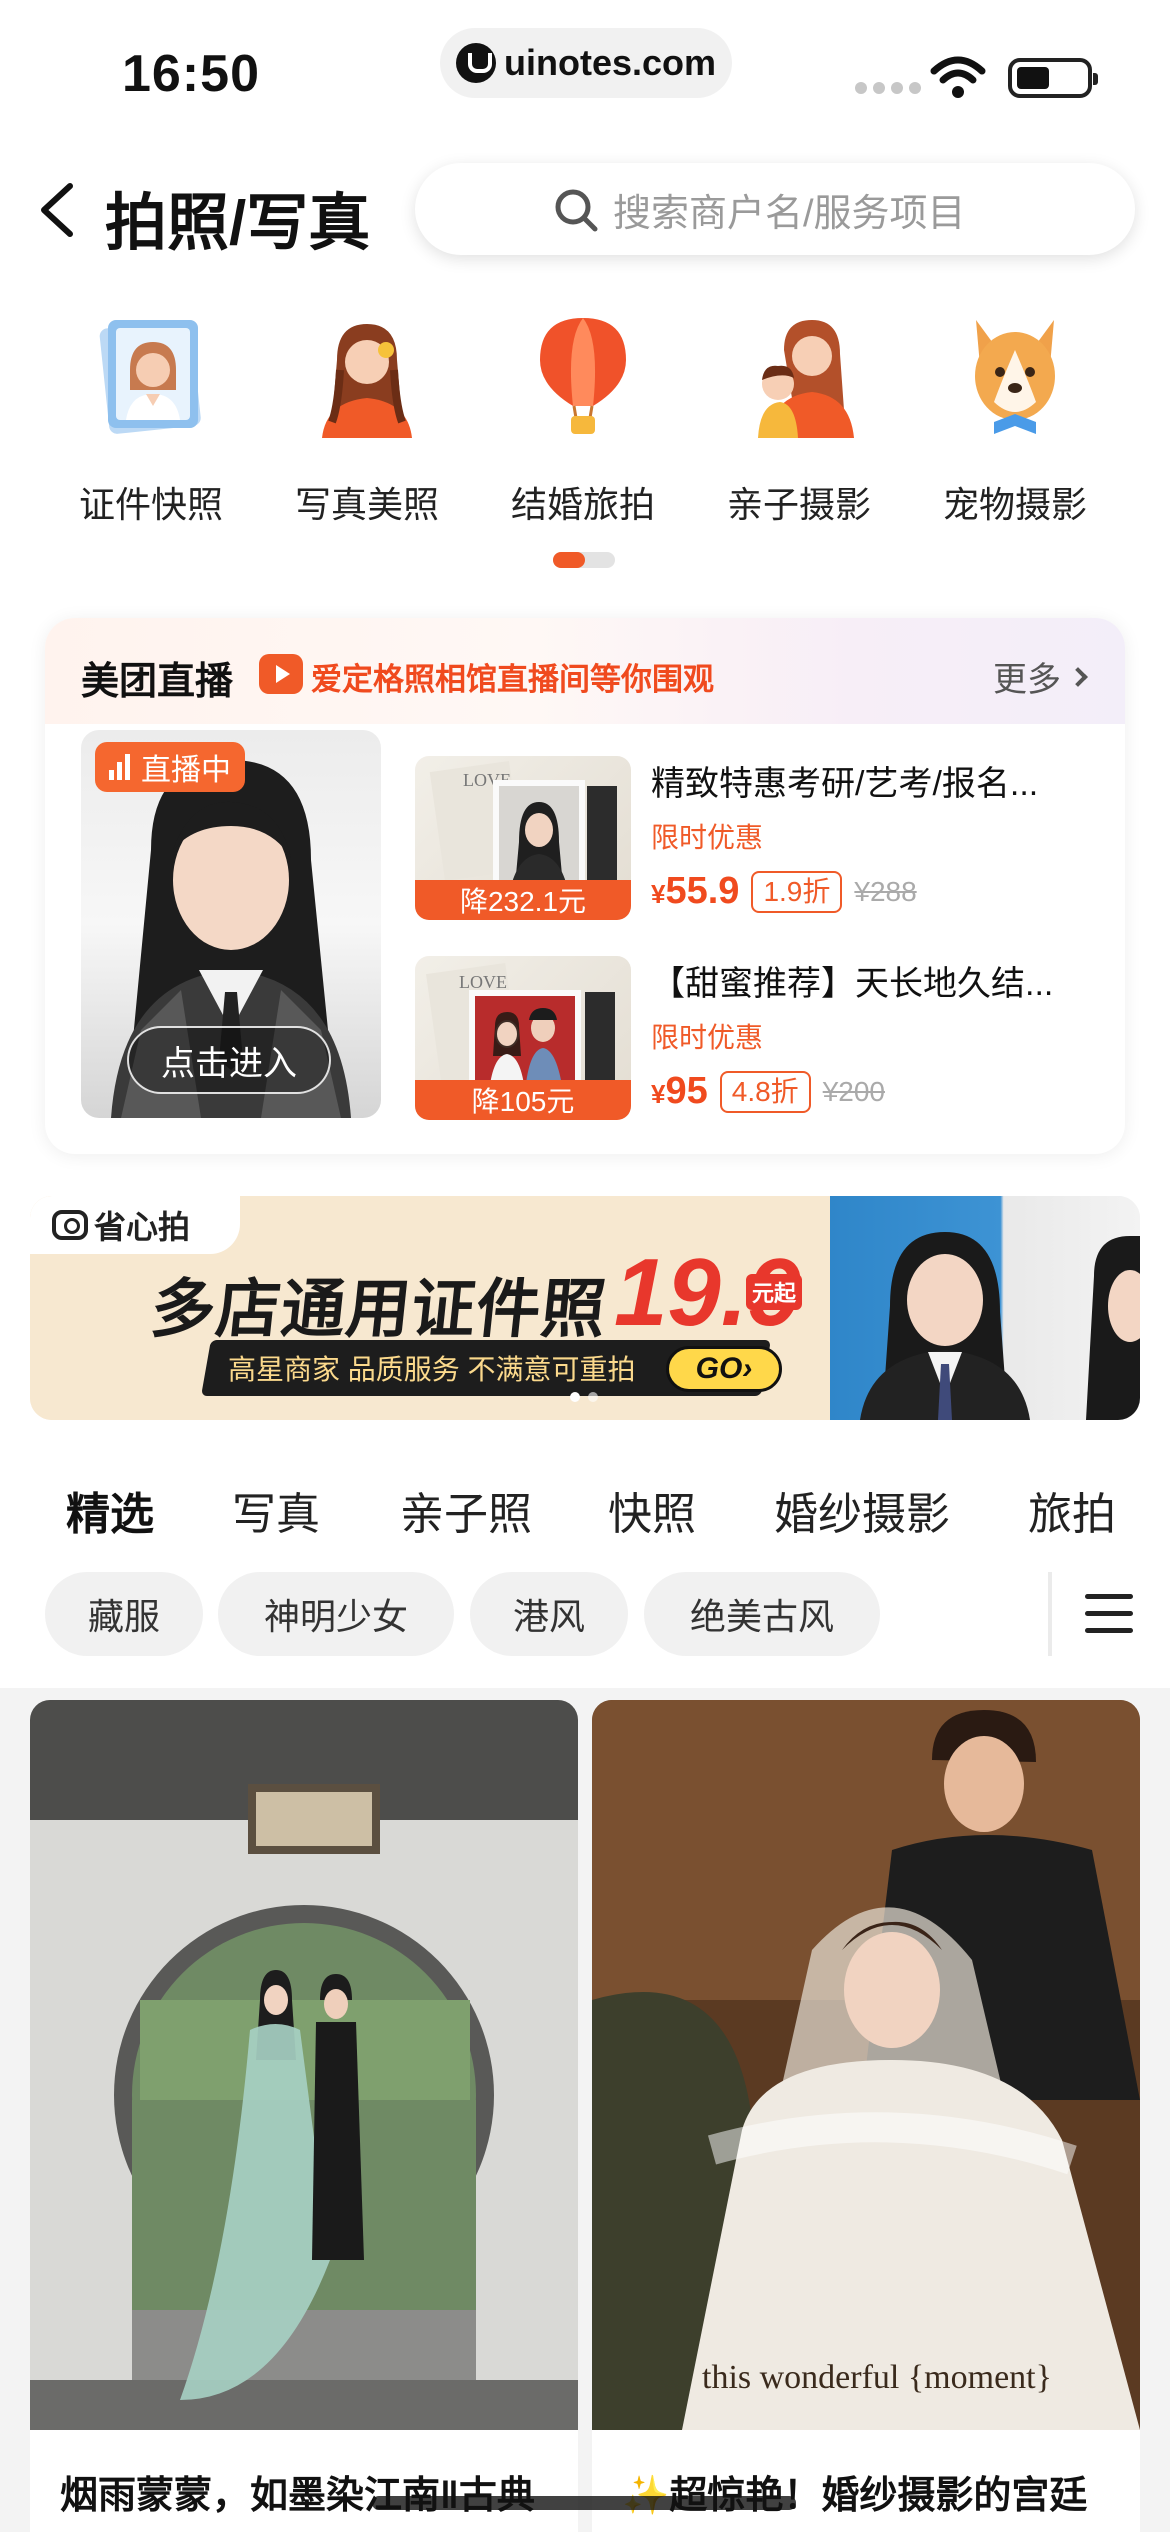 The width and height of the screenshot is (1170, 2532). I want to click on banner-brand: 省心拍, so click(135, 1225).